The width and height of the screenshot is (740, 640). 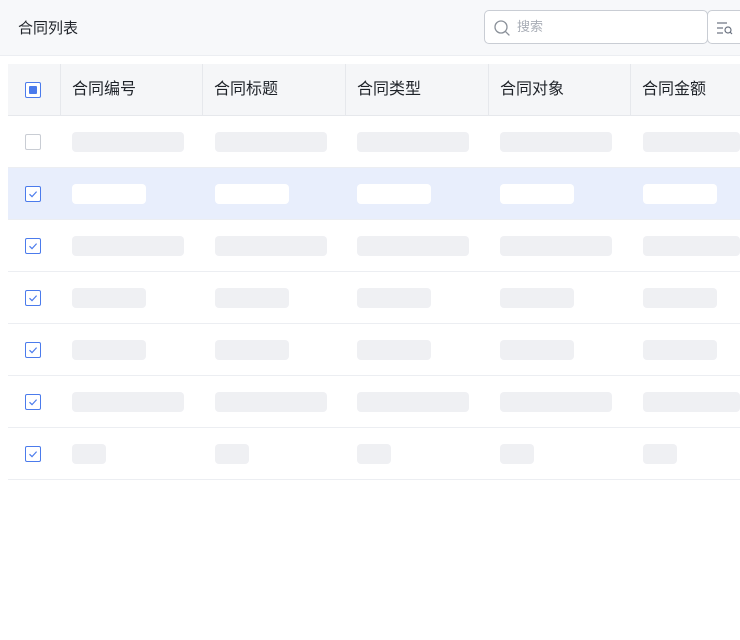 What do you see at coordinates (389, 88) in the screenshot?
I see `column-header-label: 合同类型` at bounding box center [389, 88].